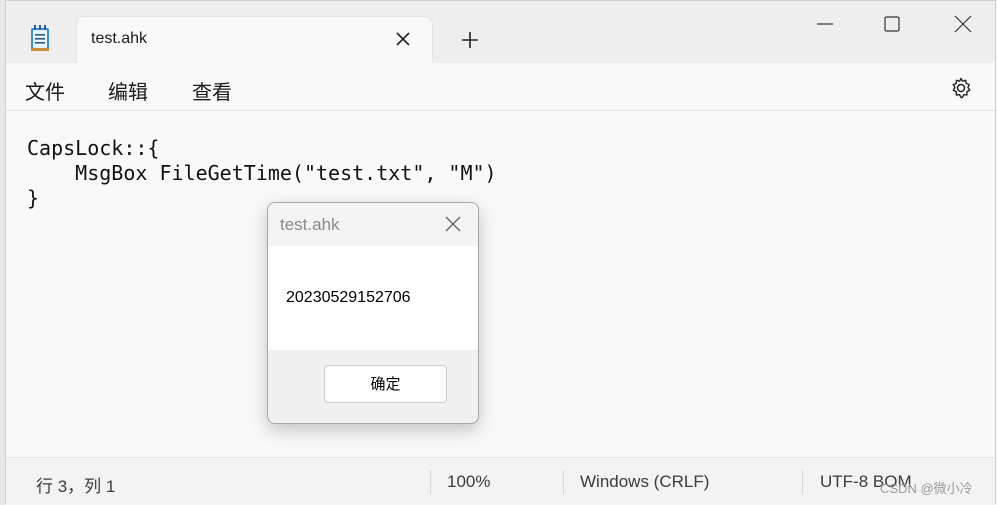 This screenshot has width=997, height=505. I want to click on plus-icon, so click(470, 40).